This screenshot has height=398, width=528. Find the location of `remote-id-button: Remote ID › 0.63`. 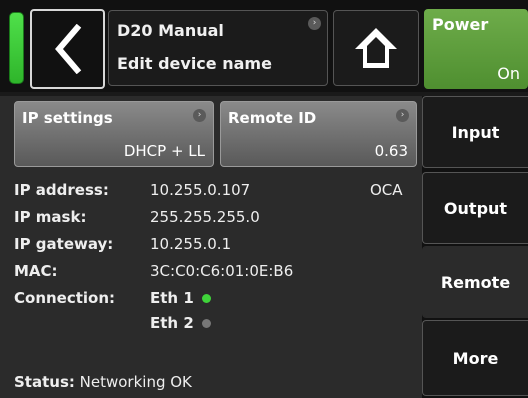

remote-id-button: Remote ID › 0.63 is located at coordinates (318, 134).